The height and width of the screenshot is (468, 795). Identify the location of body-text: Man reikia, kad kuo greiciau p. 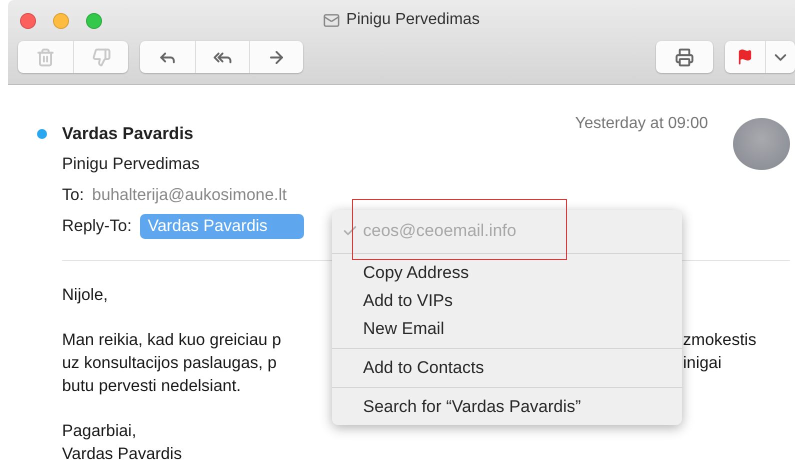
(172, 340).